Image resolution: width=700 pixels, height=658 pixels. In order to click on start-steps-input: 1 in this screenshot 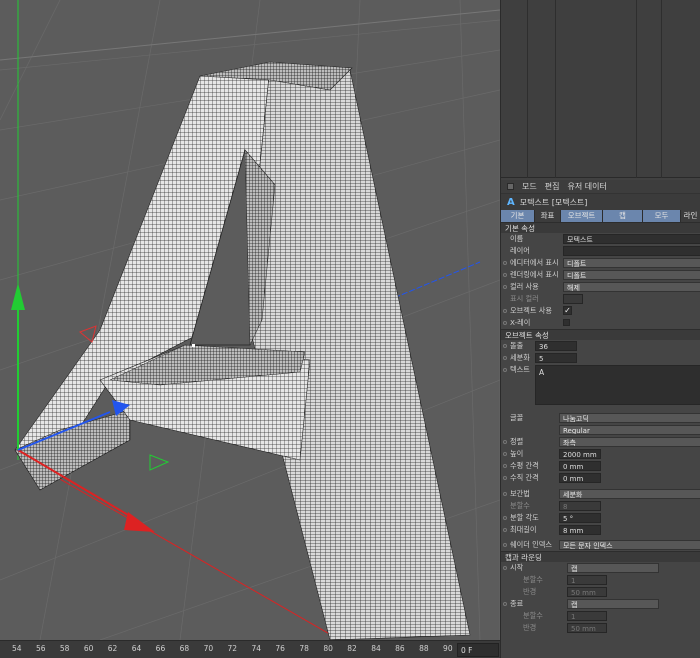, I will do `click(587, 580)`.